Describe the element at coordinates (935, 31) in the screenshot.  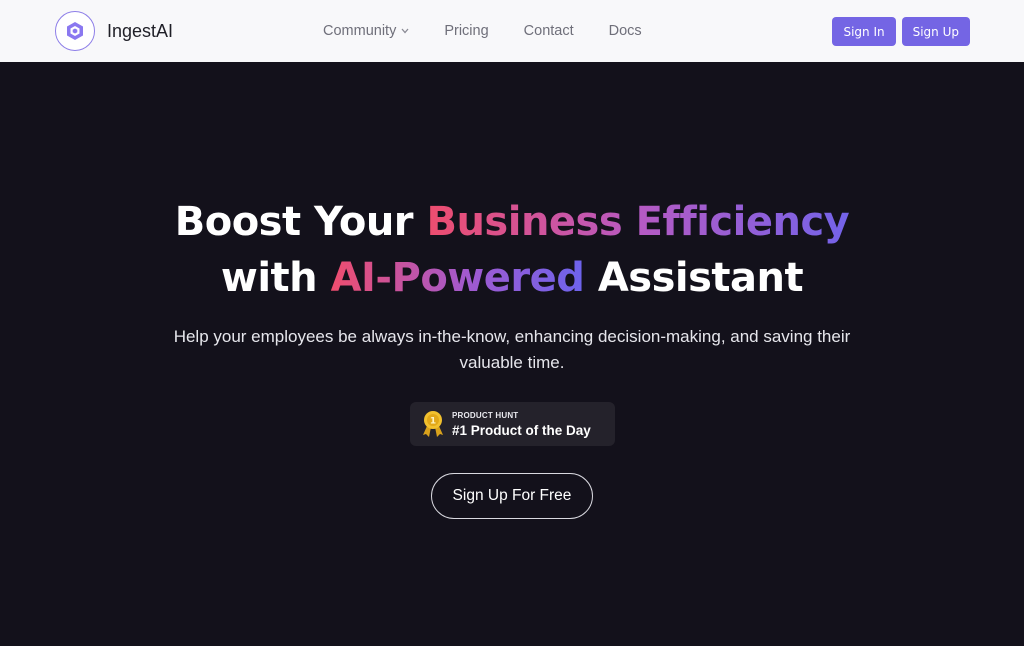
I see `sign-up-button: Sign Up` at that location.